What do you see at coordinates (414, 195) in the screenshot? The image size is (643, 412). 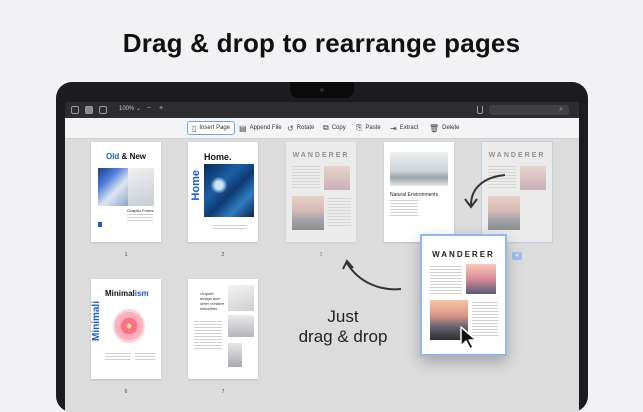 I see `page-caption: Natural Environments` at bounding box center [414, 195].